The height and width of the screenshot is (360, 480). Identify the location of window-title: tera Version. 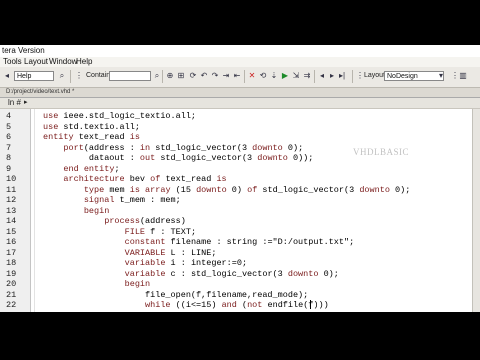
(23, 50).